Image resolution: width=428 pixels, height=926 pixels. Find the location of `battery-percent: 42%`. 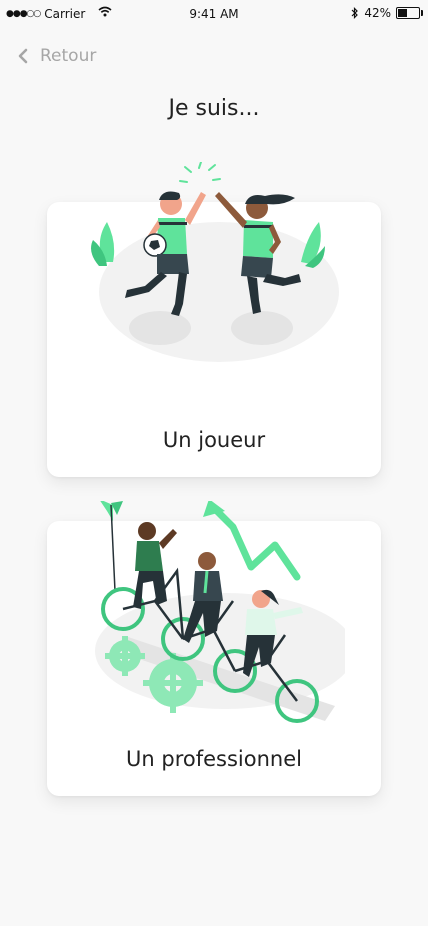

battery-percent: 42% is located at coordinates (377, 13).